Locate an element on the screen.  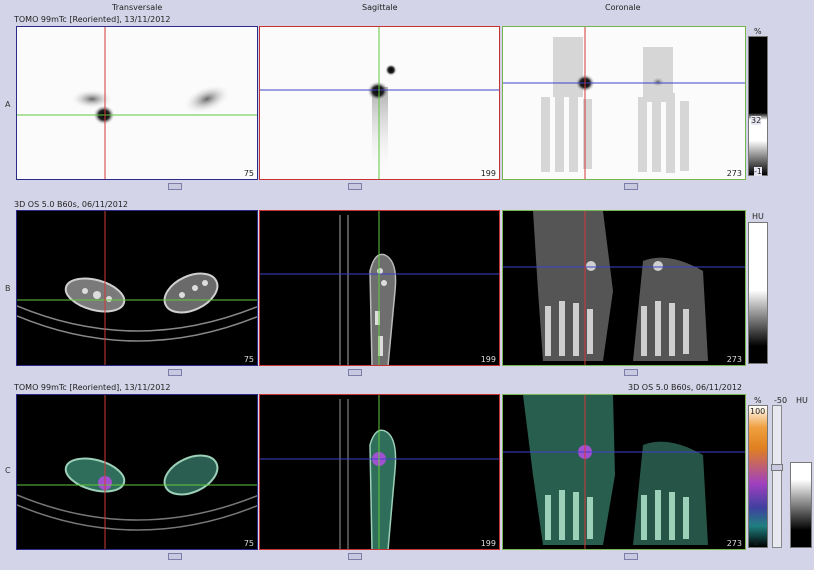
slice-slider-b-transversale is located at coordinates (175, 372).